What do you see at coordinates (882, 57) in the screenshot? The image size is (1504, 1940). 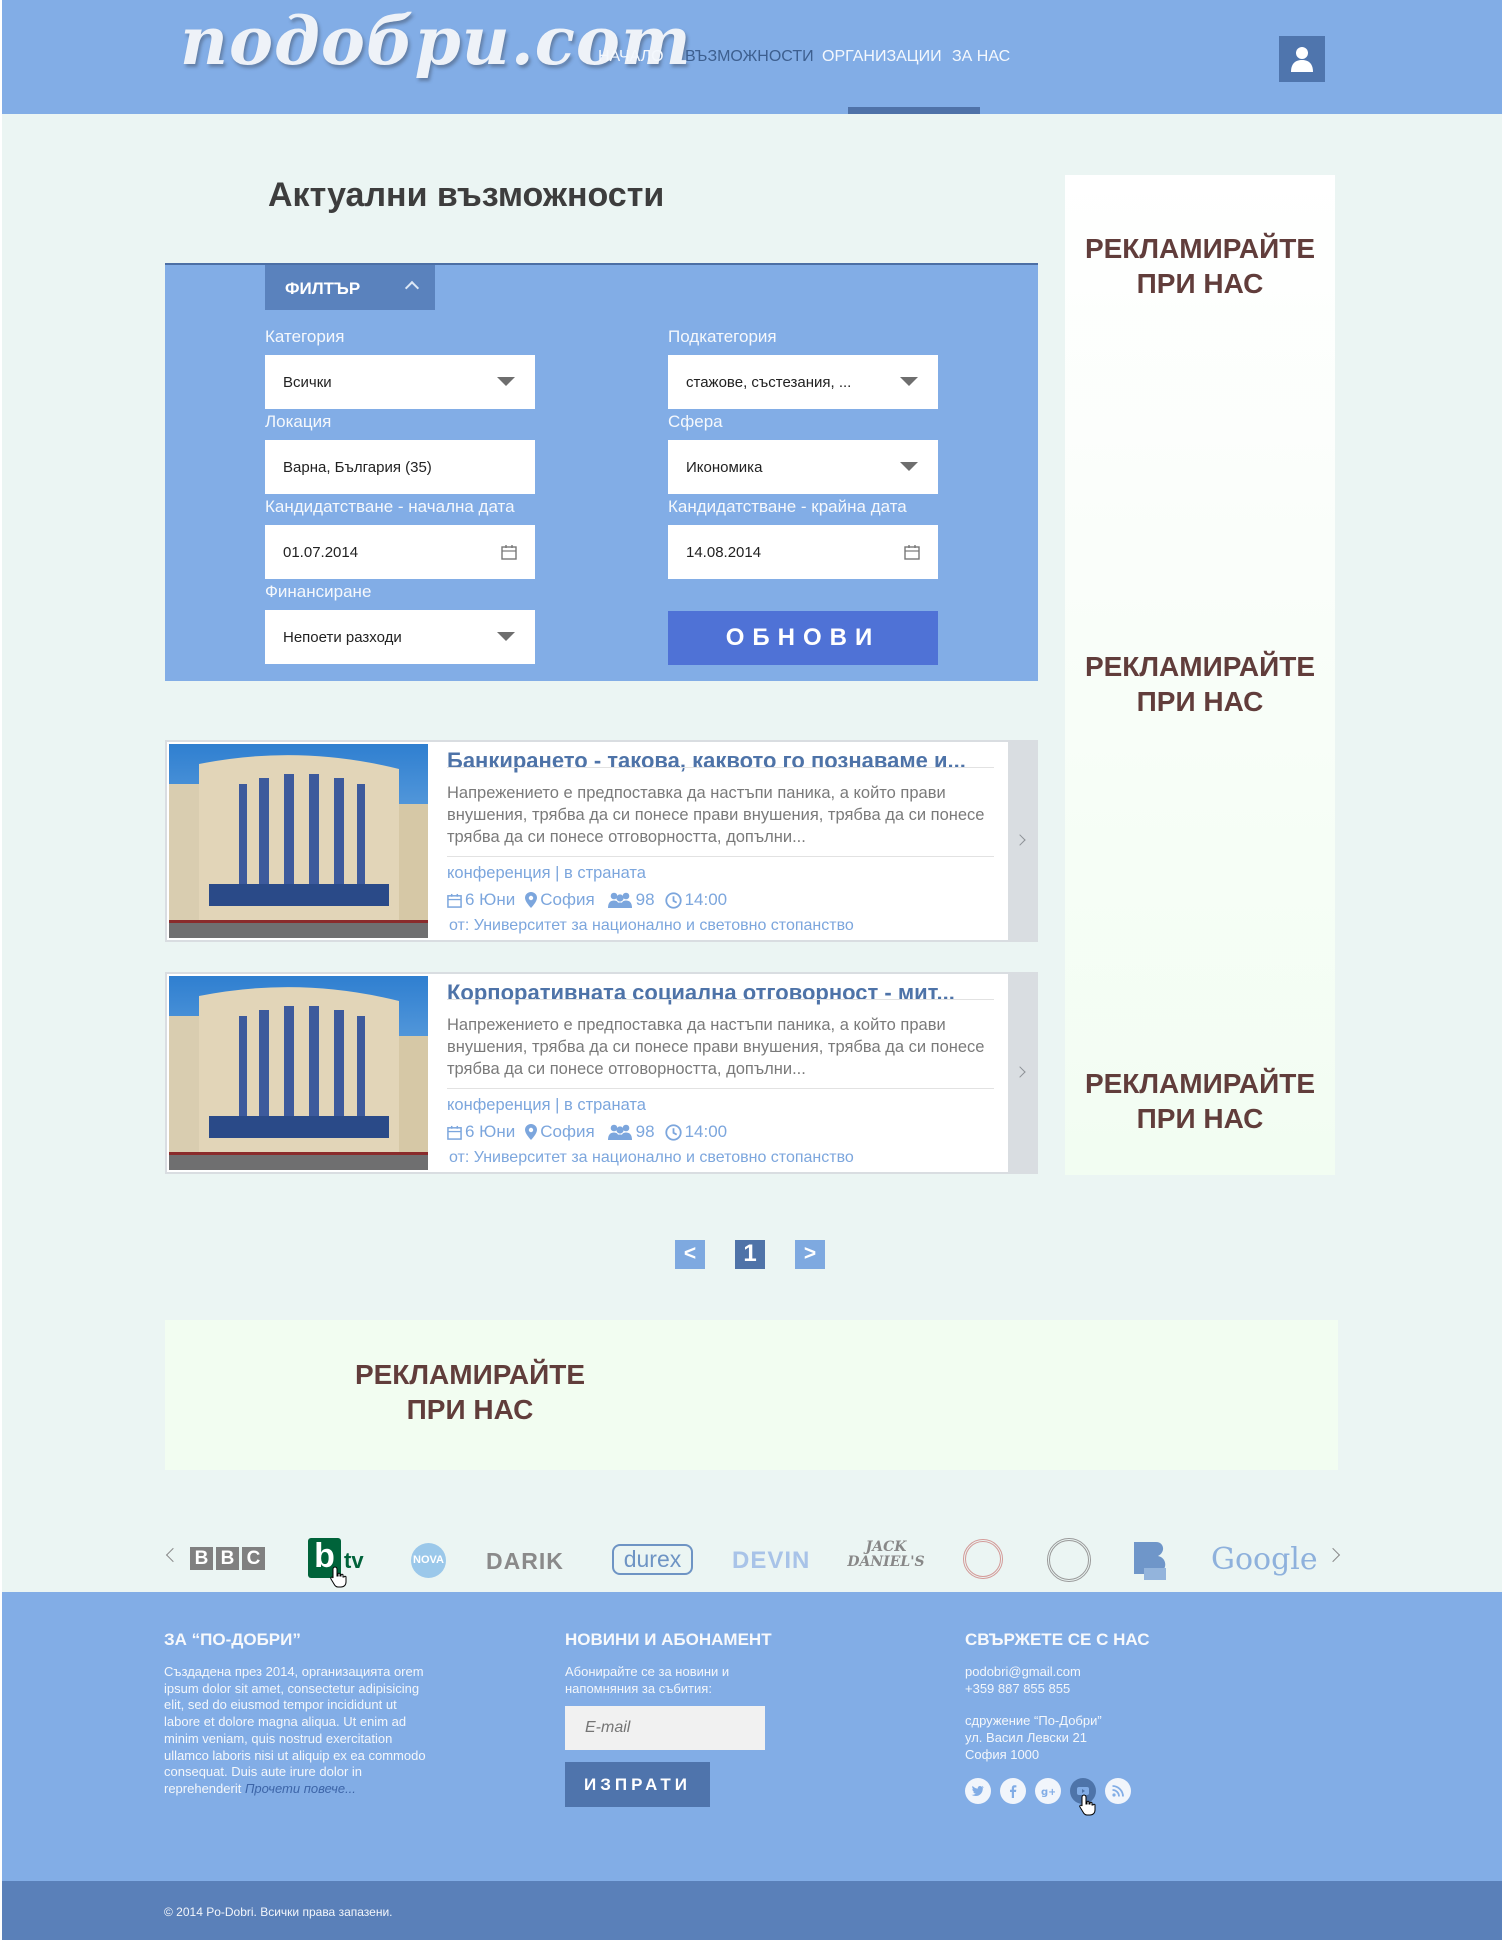 I see `nav-organizations: ОРГАНИЗАЦИИ` at bounding box center [882, 57].